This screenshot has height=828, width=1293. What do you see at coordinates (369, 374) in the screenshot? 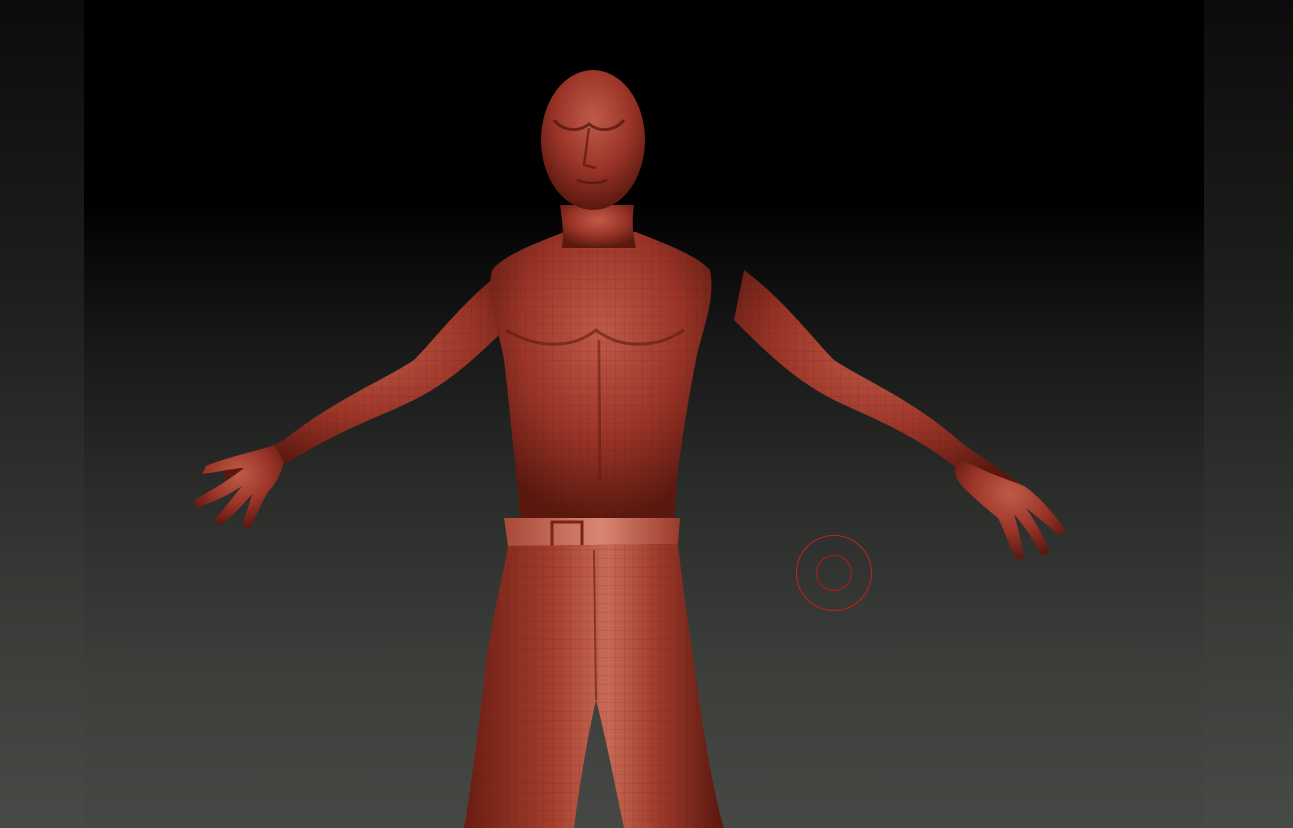
I see `left-arm-grid` at bounding box center [369, 374].